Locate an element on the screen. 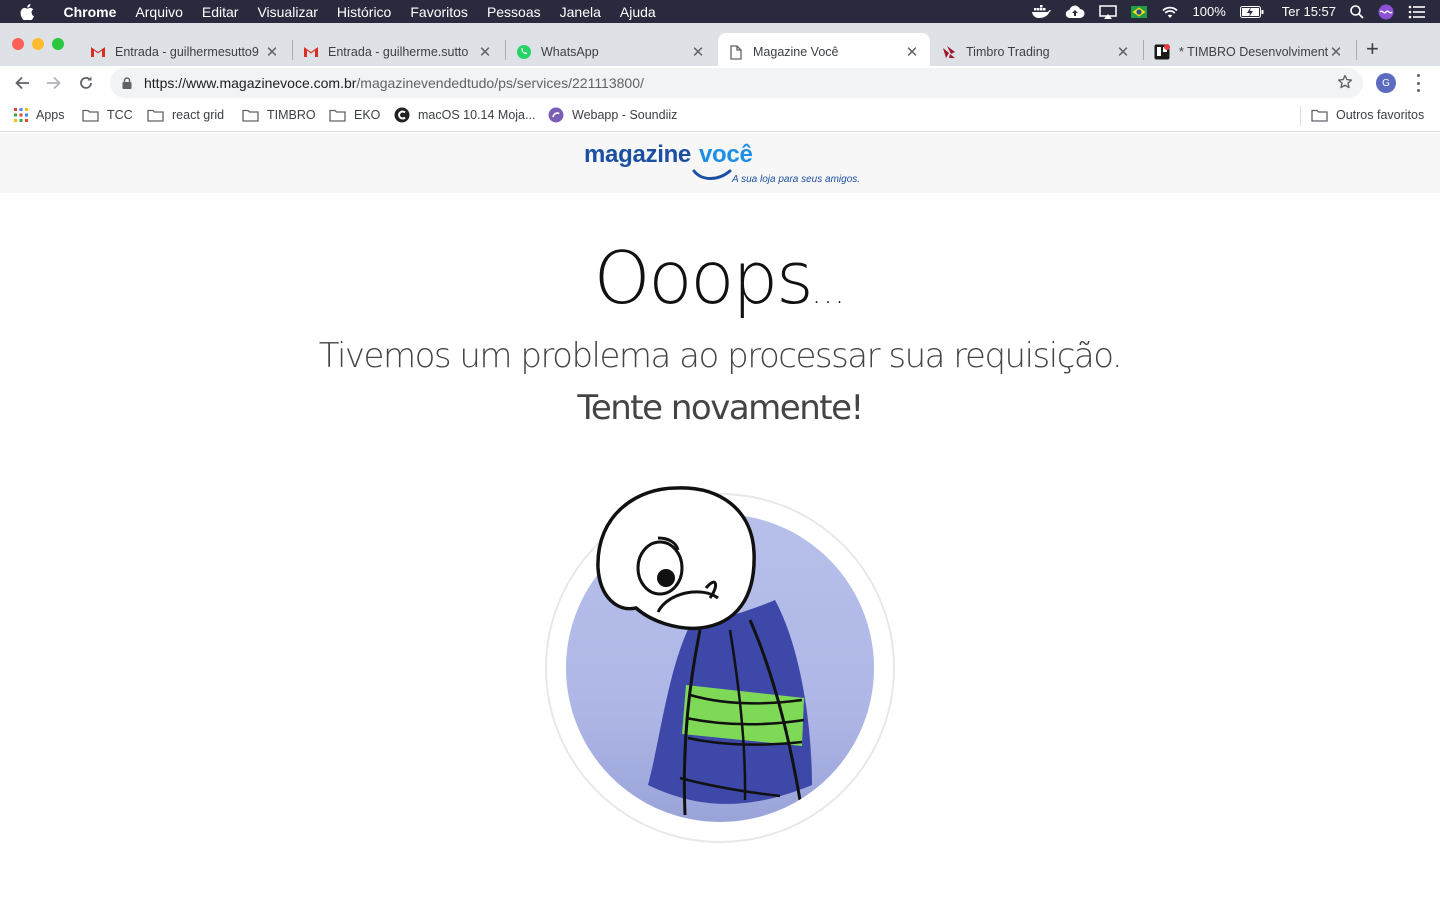  new-tab-button: + is located at coordinates (1372, 49).